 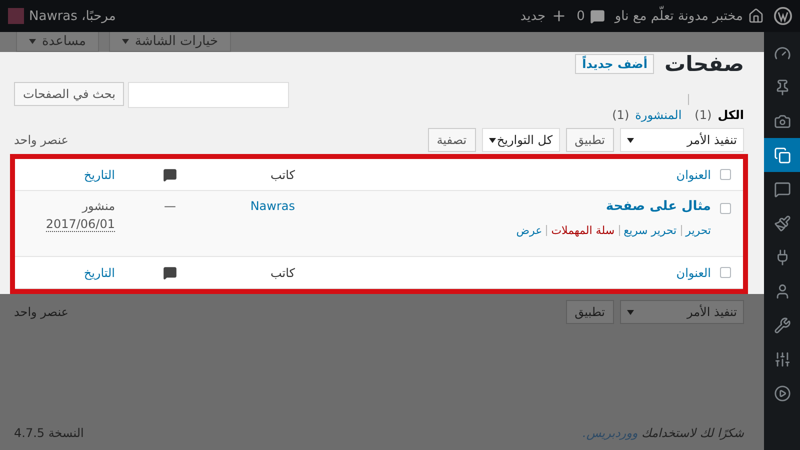 I want to click on sidebar-item, so click(x=782, y=155).